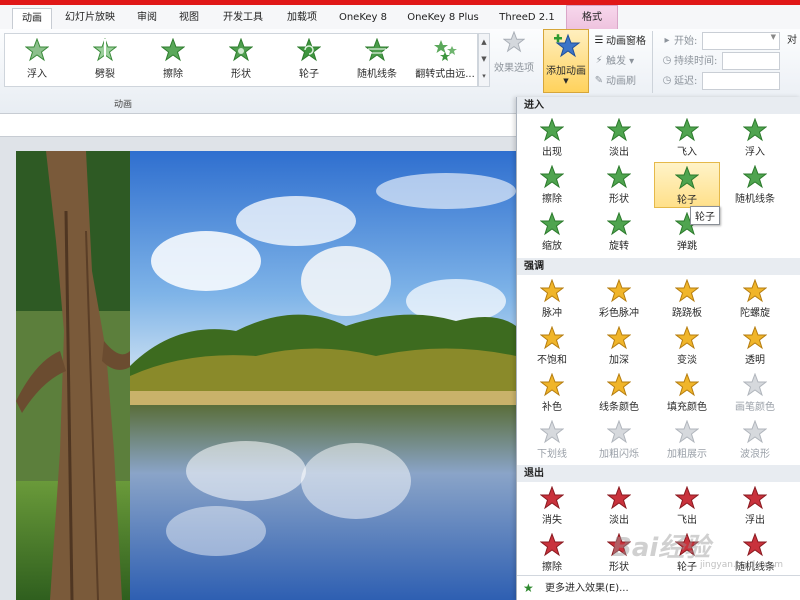 This screenshot has width=800, height=600. What do you see at coordinates (105, 50) in the screenshot?
I see `star-split-icon` at bounding box center [105, 50].